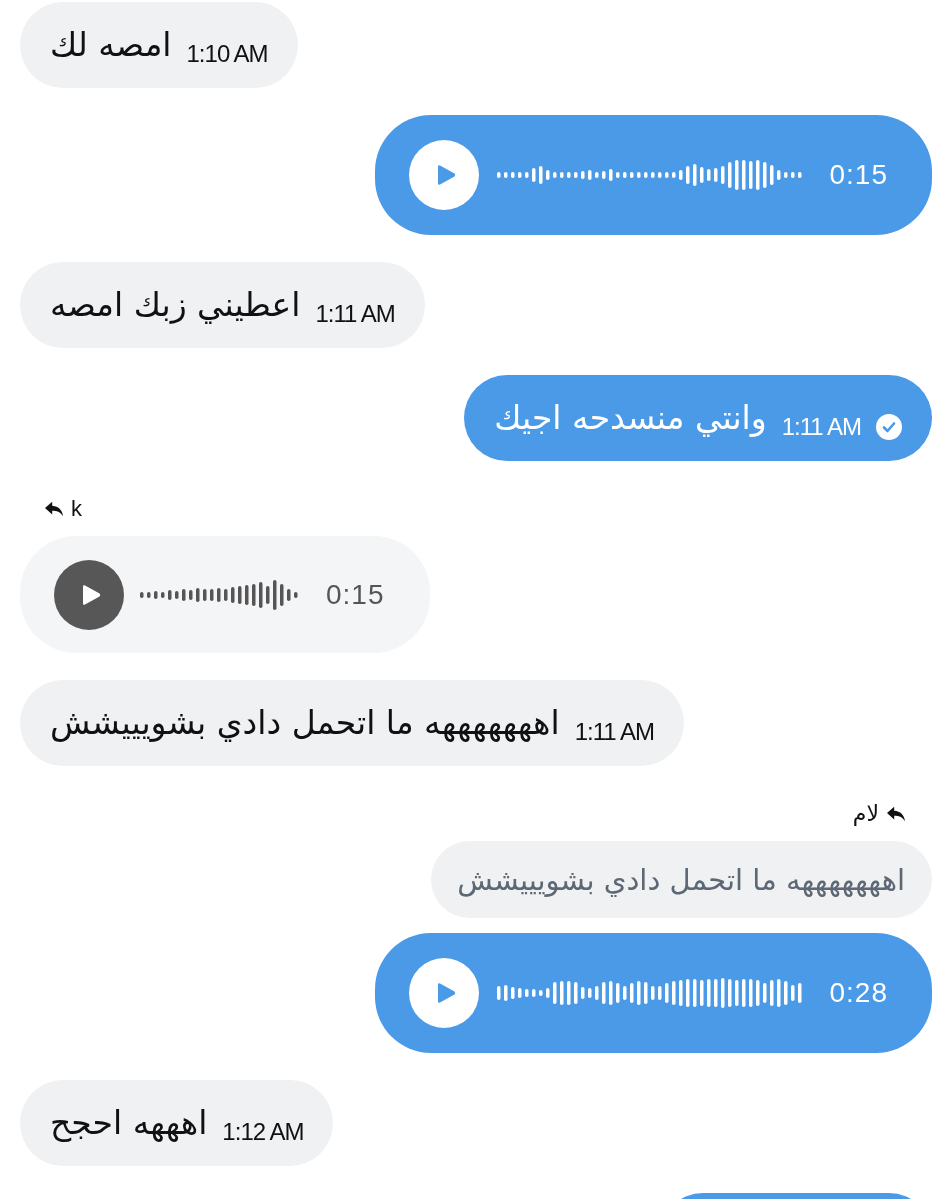 The width and height of the screenshot is (952, 1199). Describe the element at coordinates (305, 723) in the screenshot. I see `message-text: اهههههههه ما اتحمل دادي بشويييشش` at that location.